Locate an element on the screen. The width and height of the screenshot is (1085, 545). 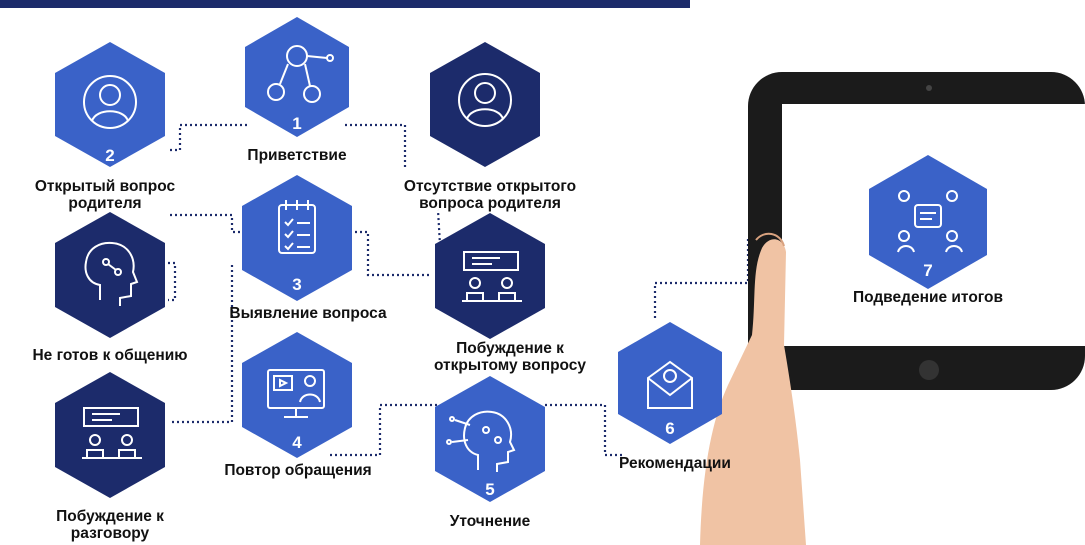
label-prompt-talk-line1: Побуждение к is located at coordinates (110, 516).